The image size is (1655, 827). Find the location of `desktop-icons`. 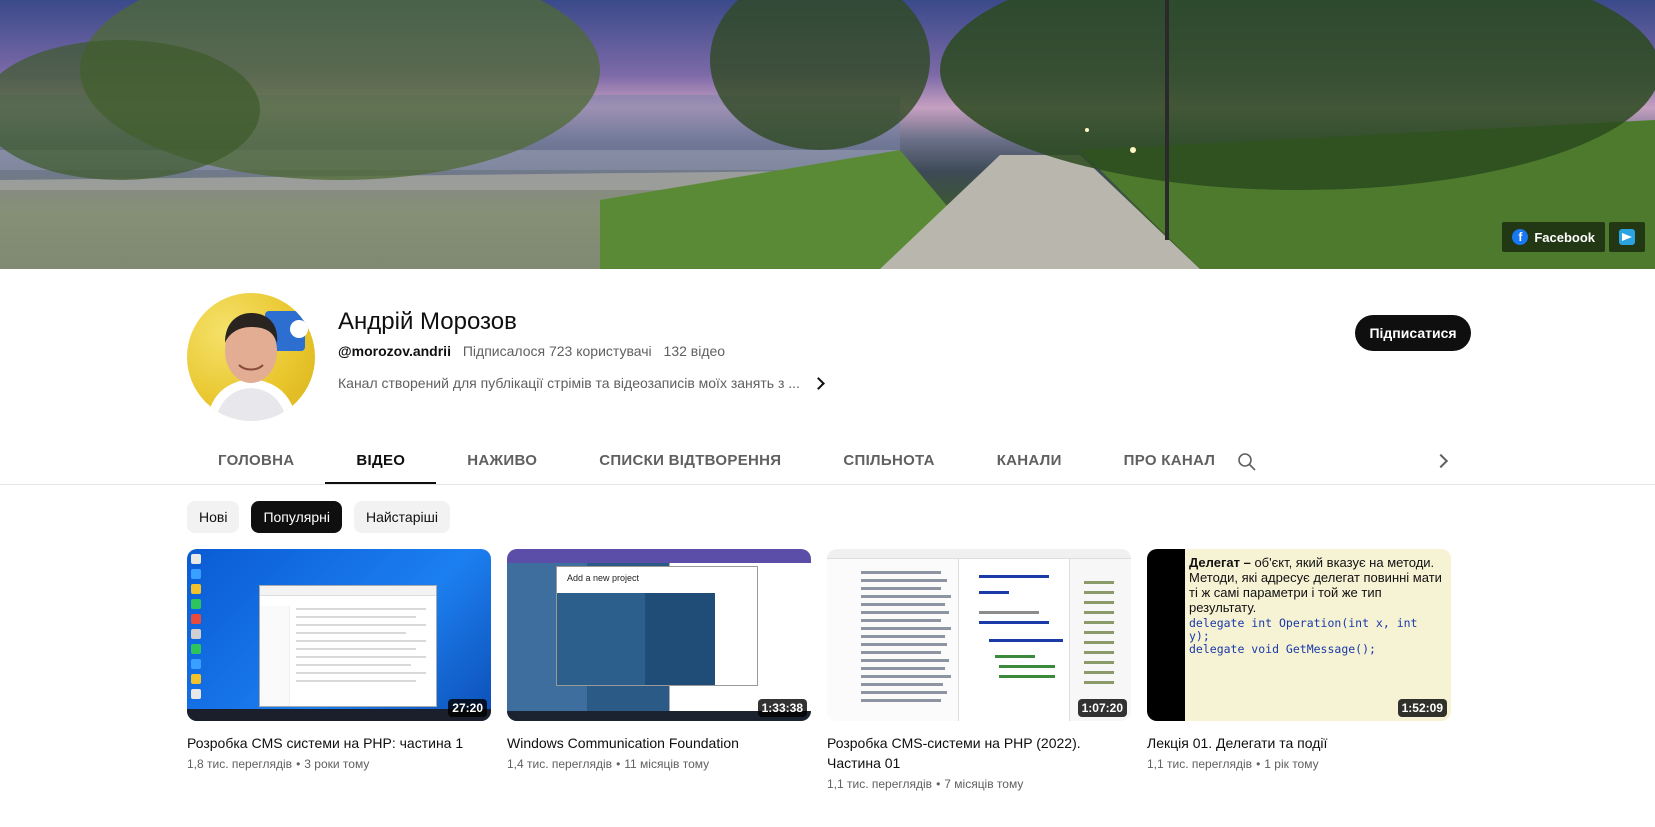

desktop-icons is located at coordinates (197, 635).